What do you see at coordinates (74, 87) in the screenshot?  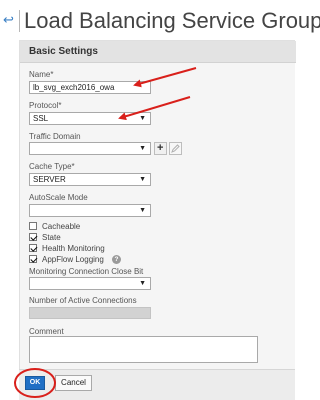 I see `name-value: lb_svg_exch2016_owa` at bounding box center [74, 87].